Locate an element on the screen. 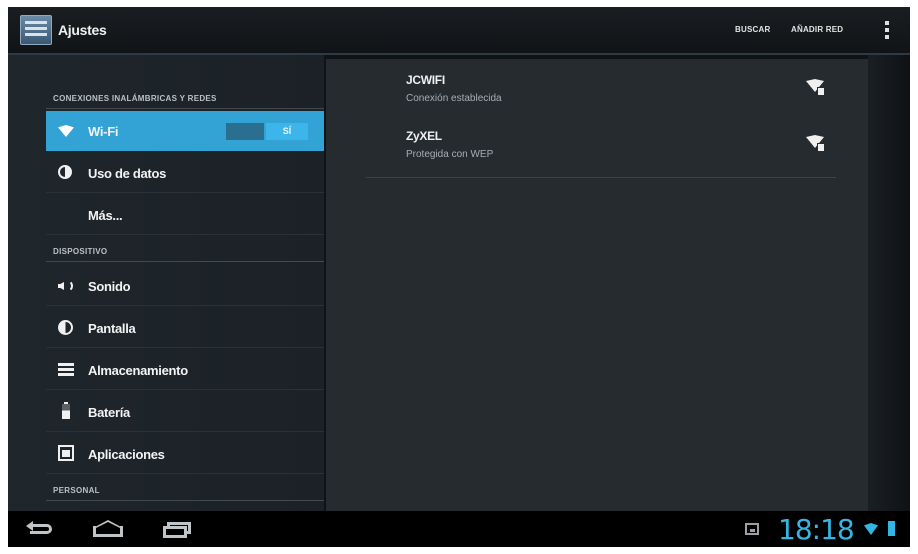 The width and height of the screenshot is (918, 554). section-header-device: DISPOSITIVO is located at coordinates (80, 251).